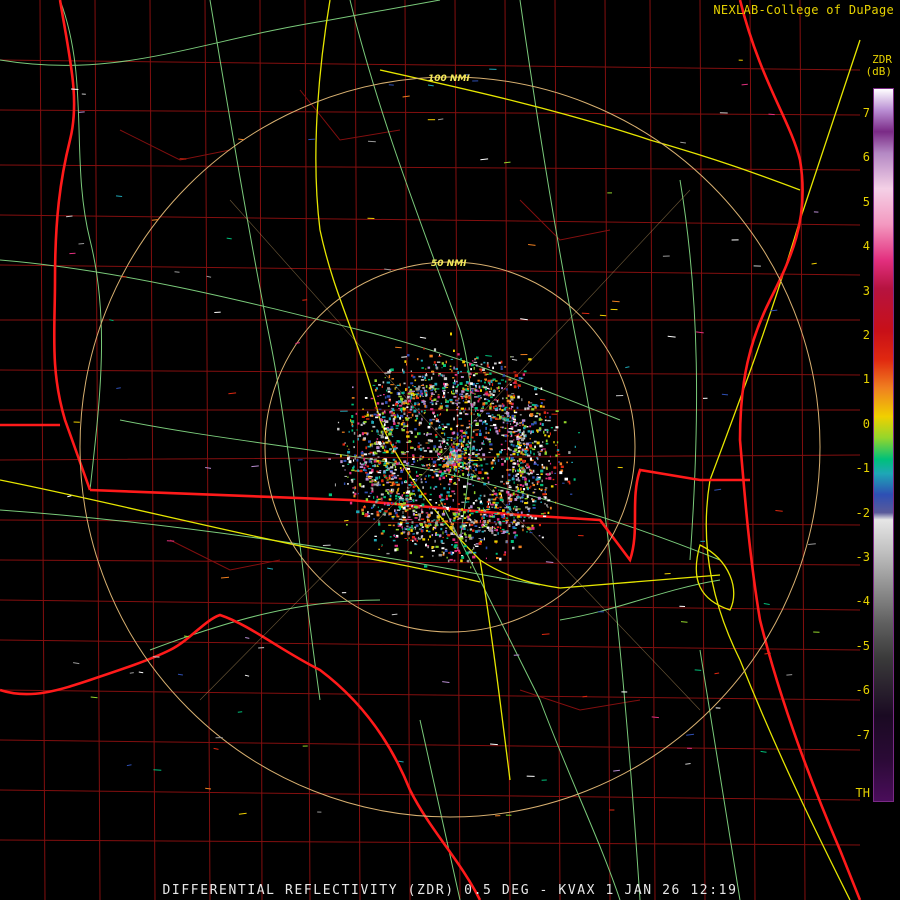  Describe the element at coordinates (862, 734) in the screenshot. I see `colorbar-tick-label: -7` at that location.